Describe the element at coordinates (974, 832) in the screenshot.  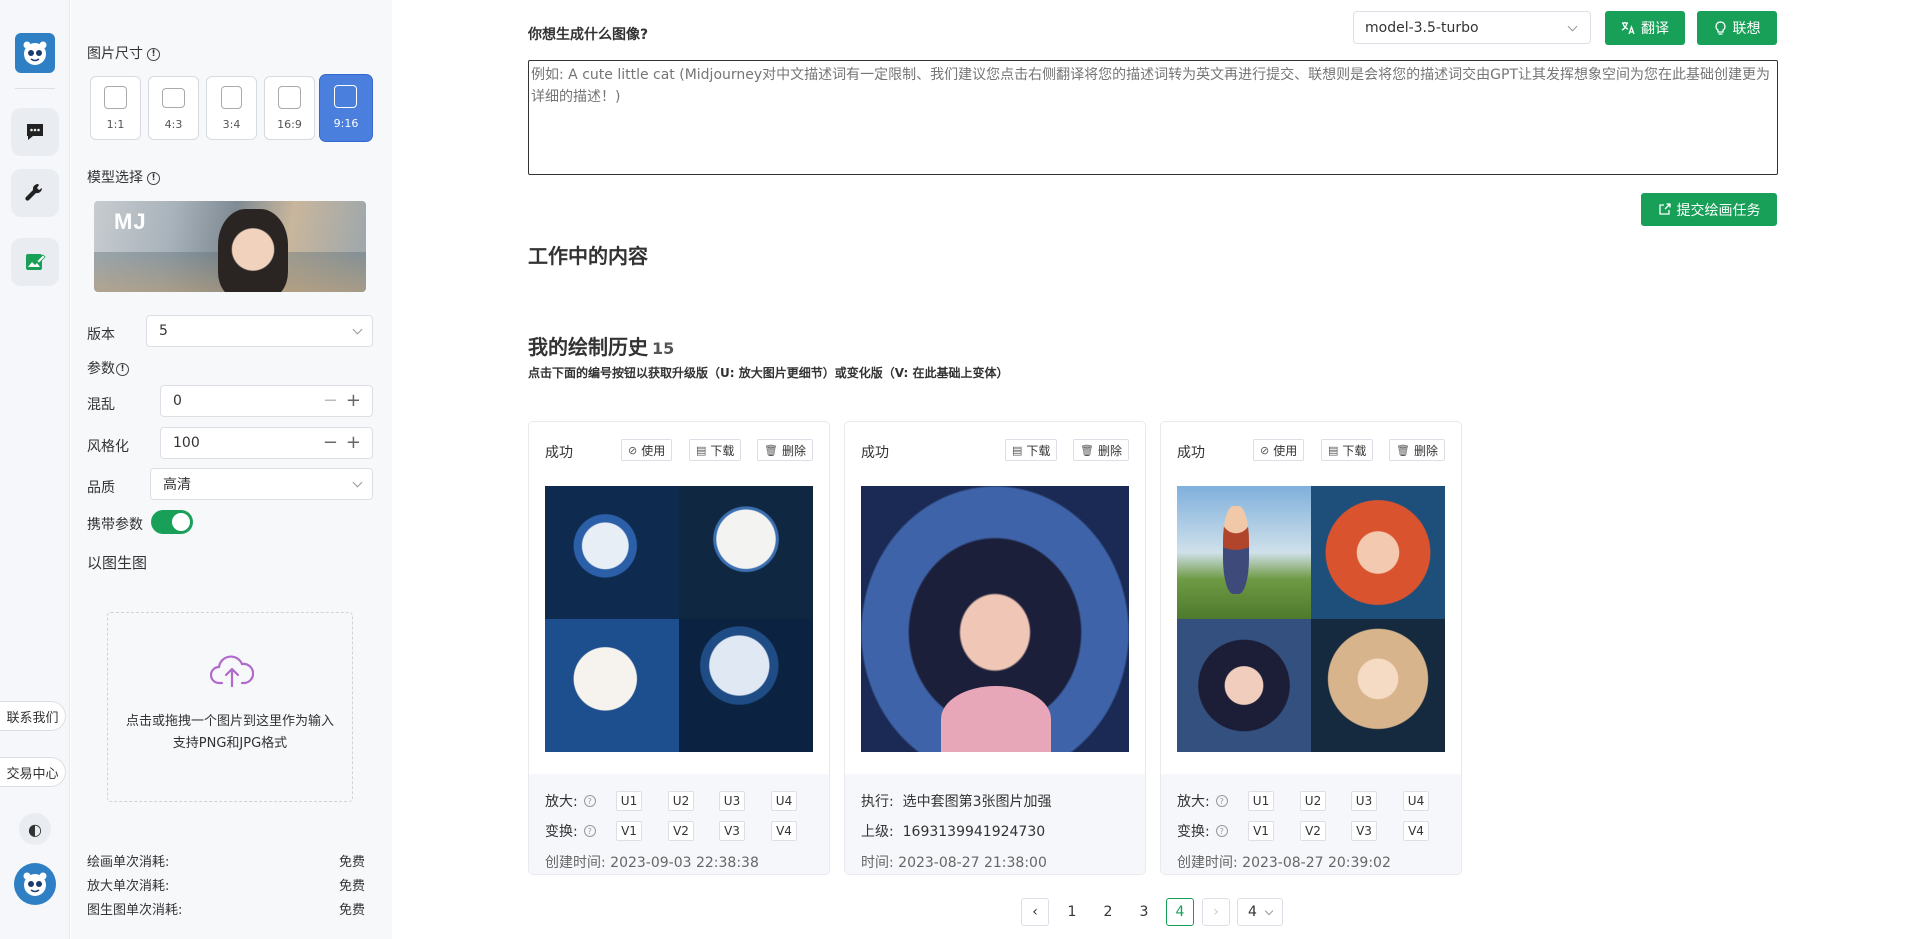
I see `parent-value: 1693139941924730` at that location.